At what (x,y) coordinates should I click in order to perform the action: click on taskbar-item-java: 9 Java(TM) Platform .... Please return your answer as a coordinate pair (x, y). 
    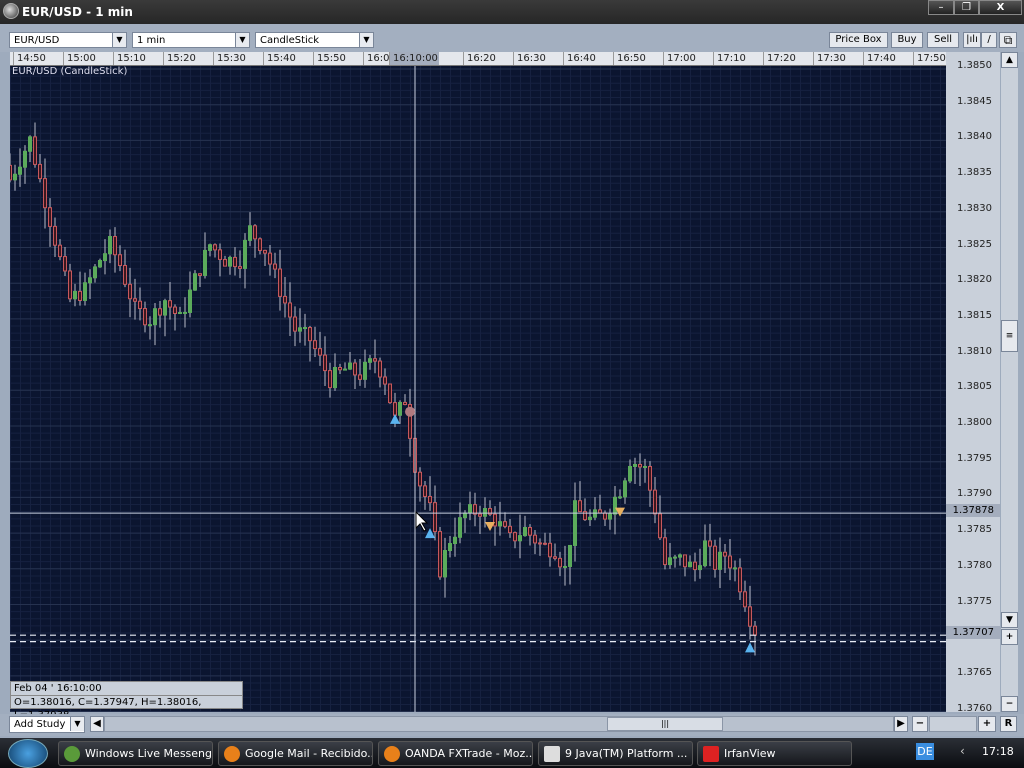
    Looking at the image, I should click on (615, 753).